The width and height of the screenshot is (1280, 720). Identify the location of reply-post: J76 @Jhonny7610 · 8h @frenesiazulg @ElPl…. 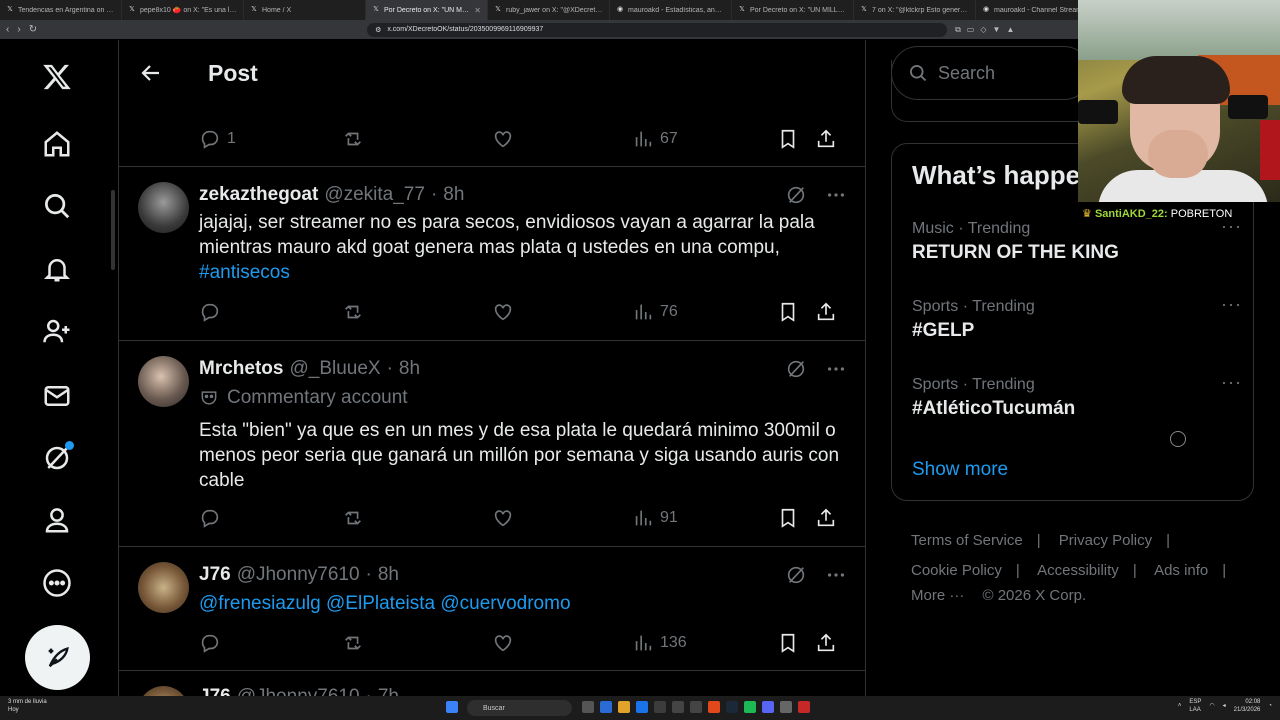
(492, 609).